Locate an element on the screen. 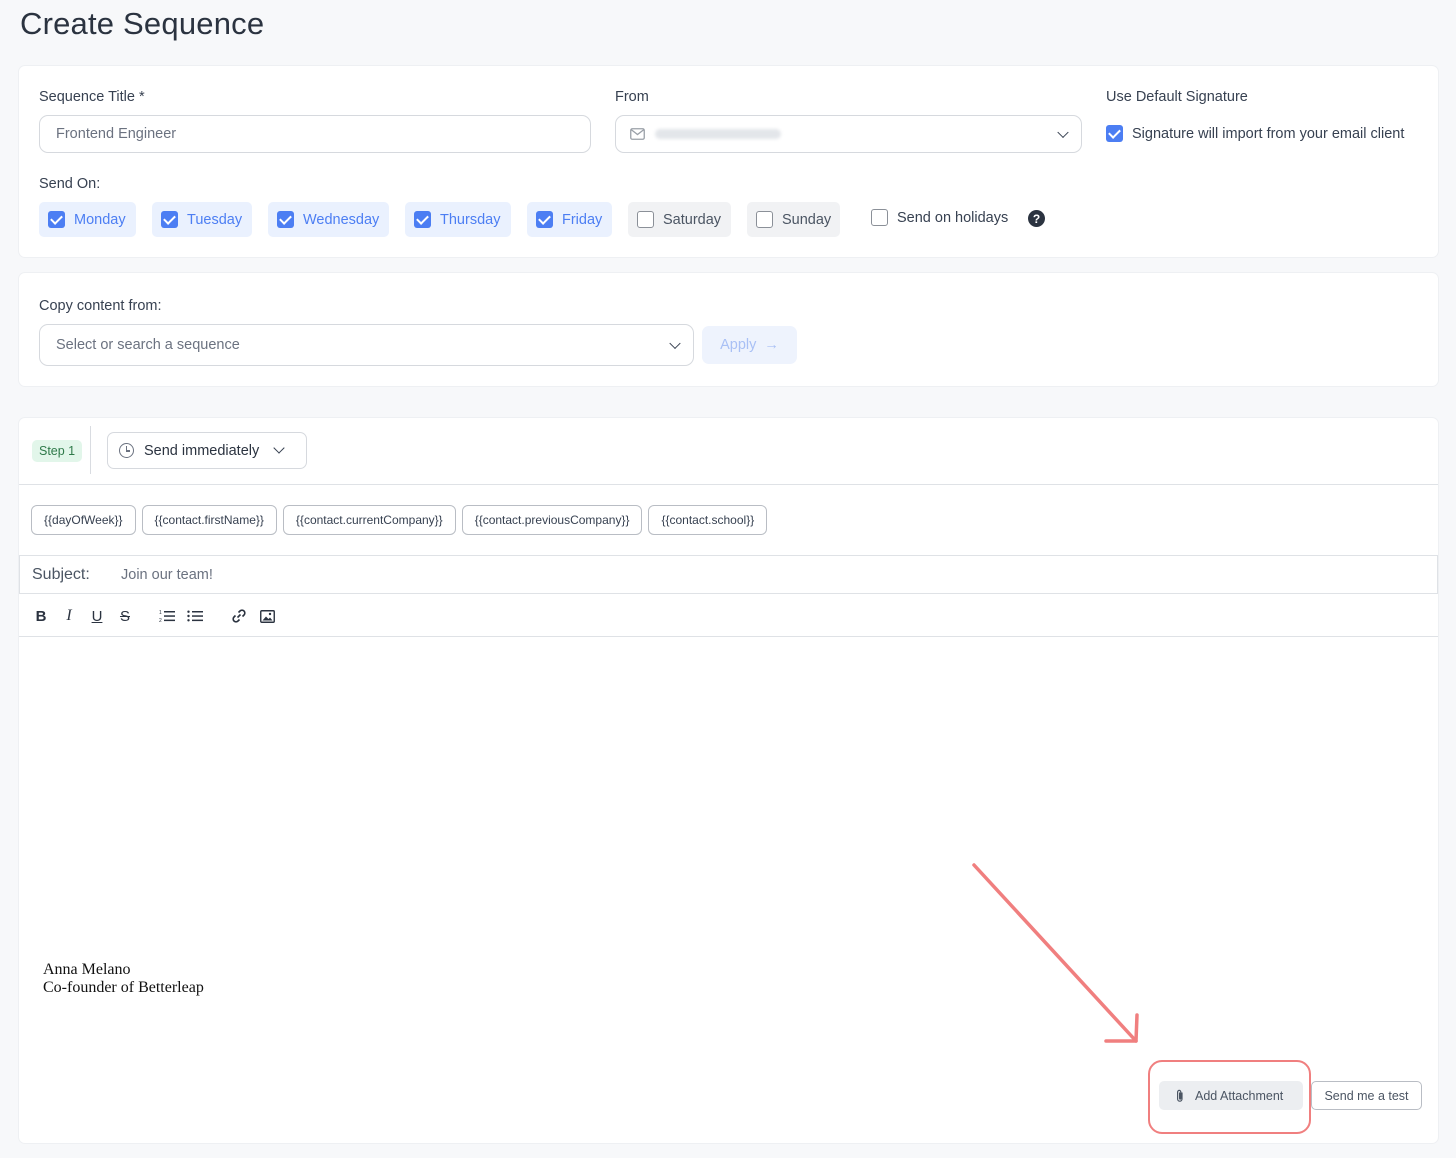 The image size is (1456, 1158). send-on-holidays-label: Send on holidays is located at coordinates (953, 217).